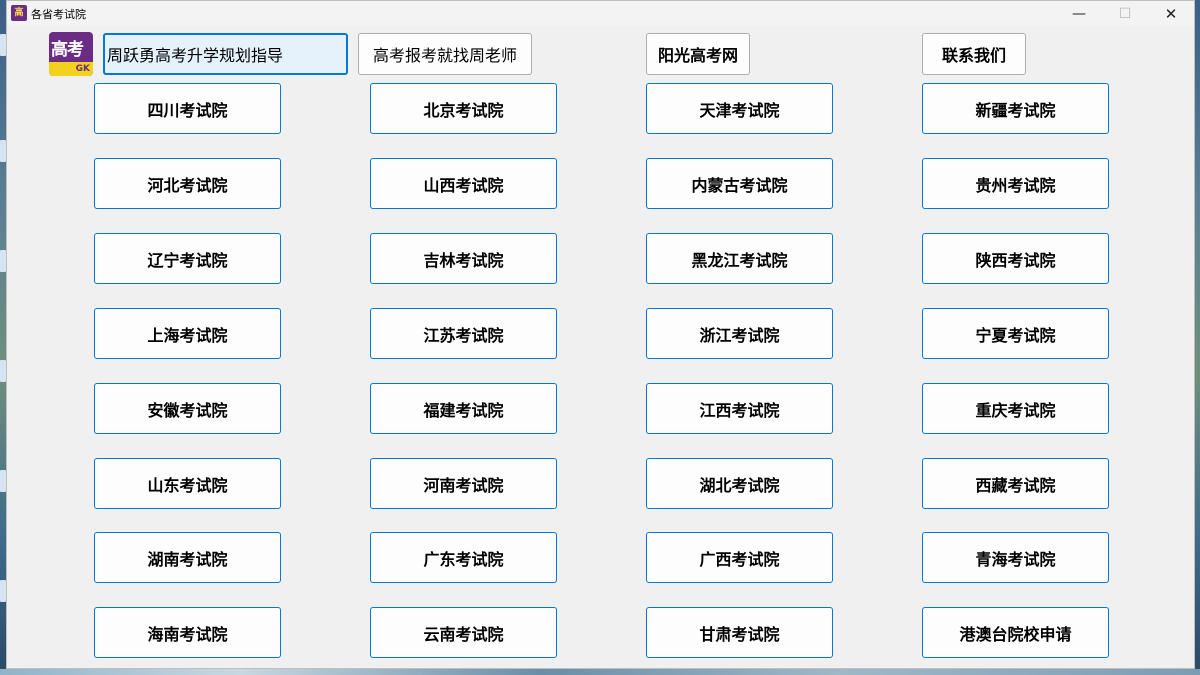 This screenshot has height=675, width=1200. I want to click on province-button: 西藏考试院, so click(1015, 483).